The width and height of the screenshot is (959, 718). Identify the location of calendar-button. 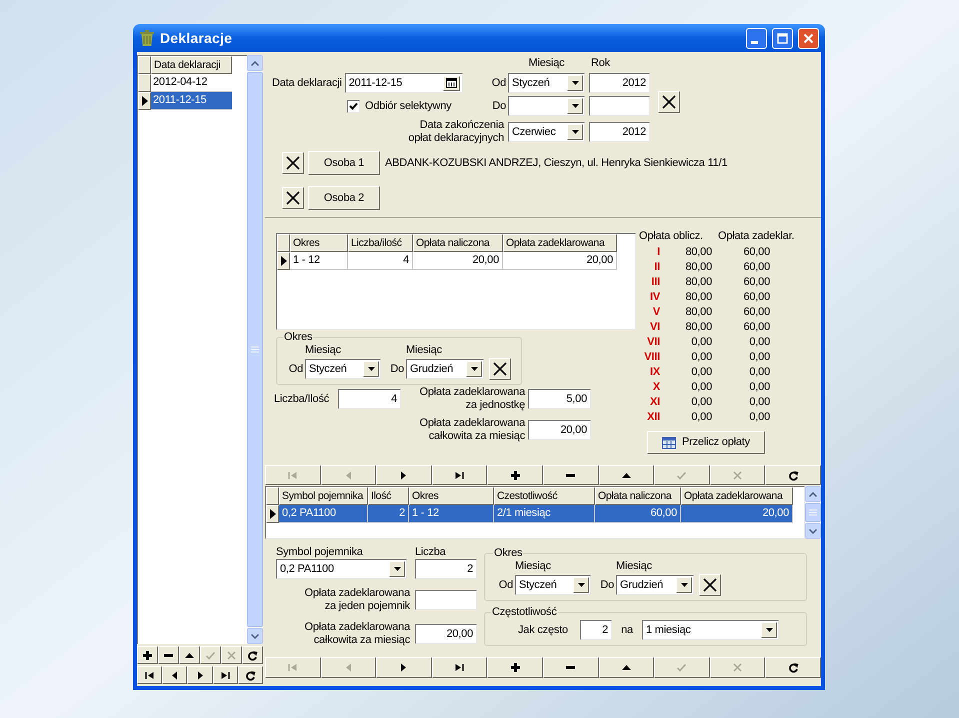
(451, 83).